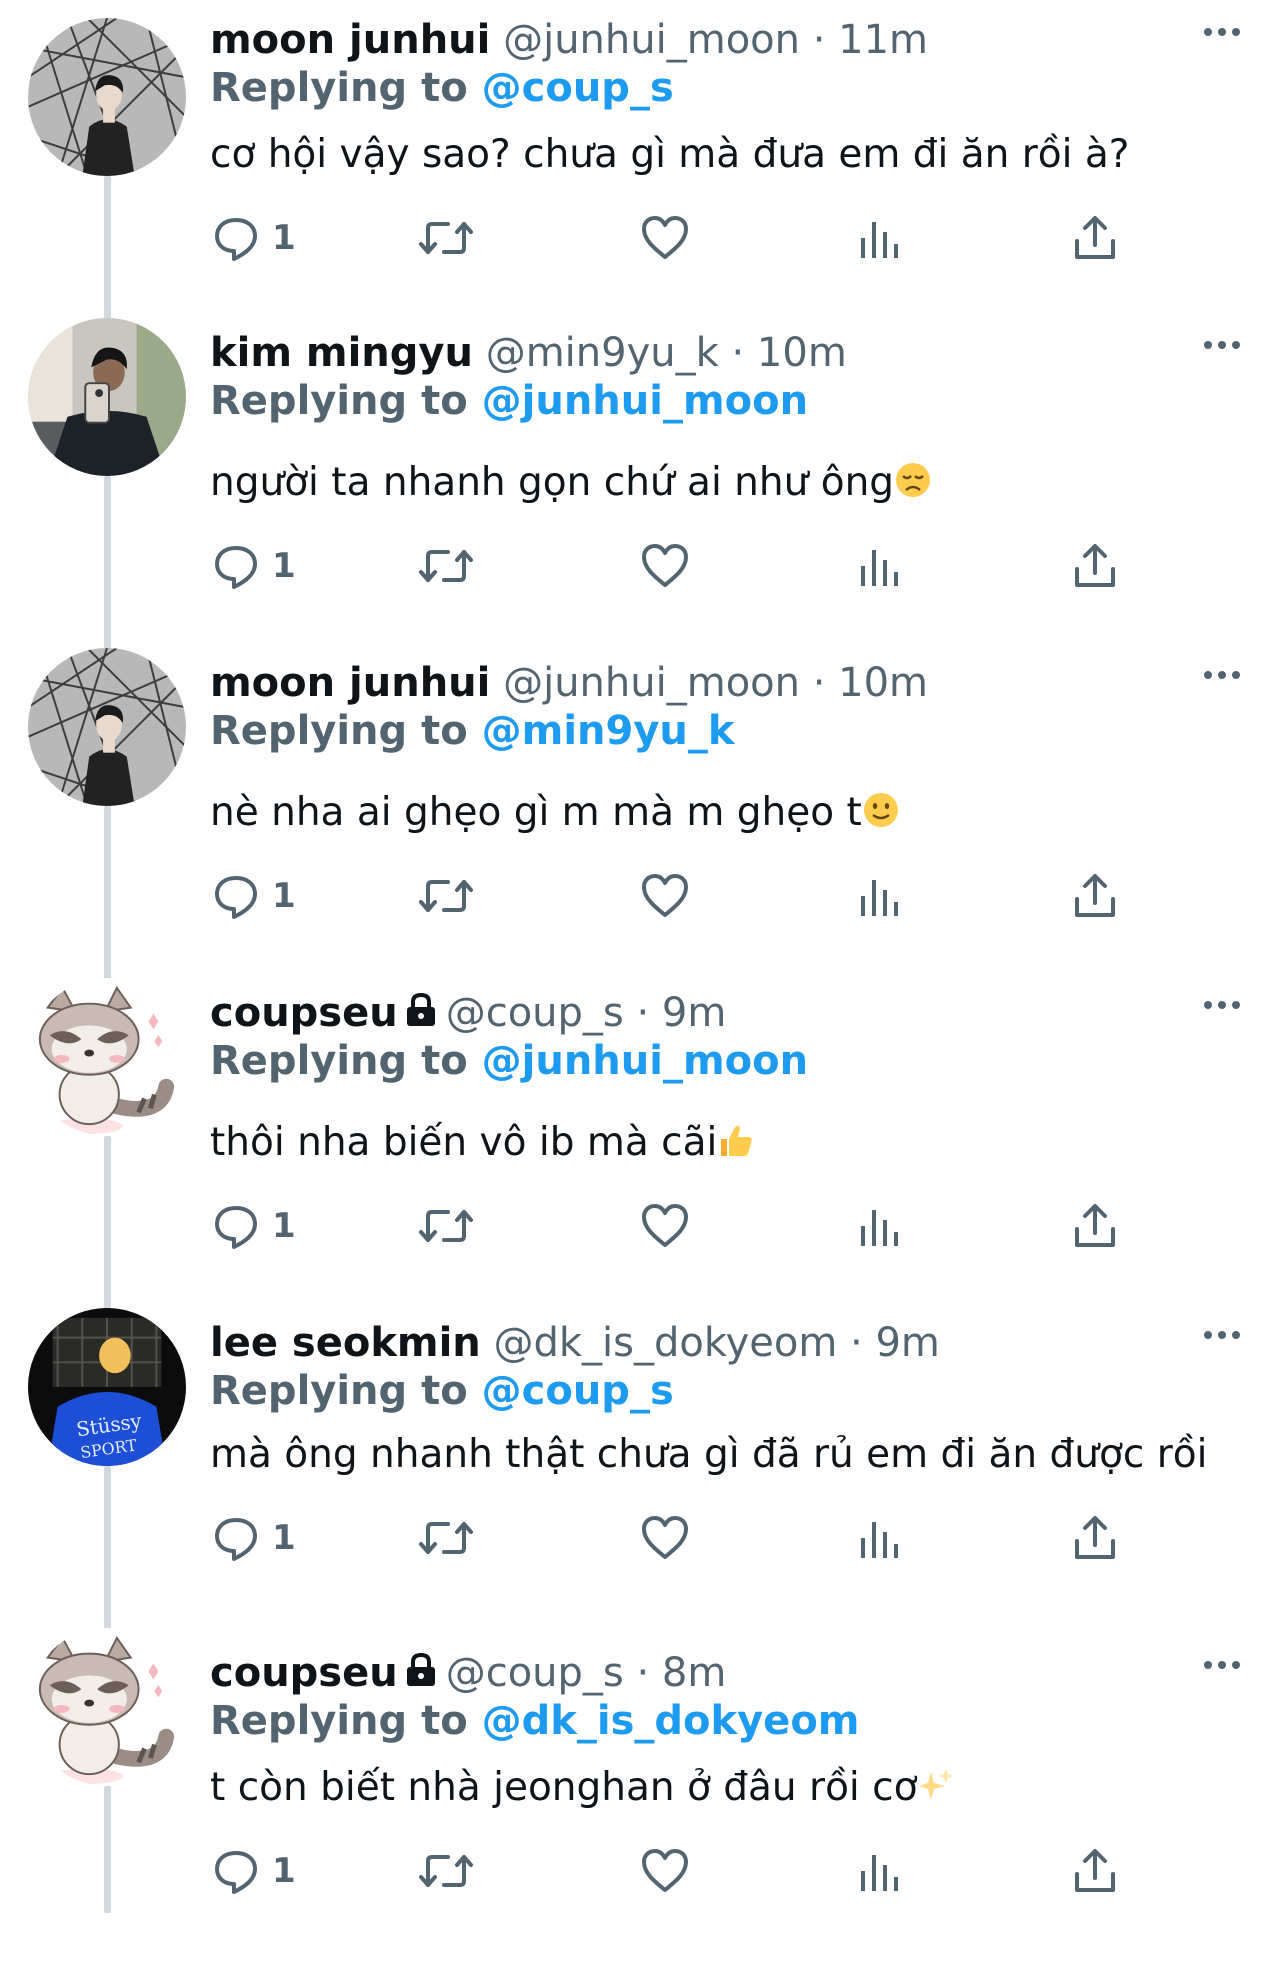 The width and height of the screenshot is (1284, 1963). Describe the element at coordinates (341, 353) in the screenshot. I see `display-name: kim mingyu` at that location.